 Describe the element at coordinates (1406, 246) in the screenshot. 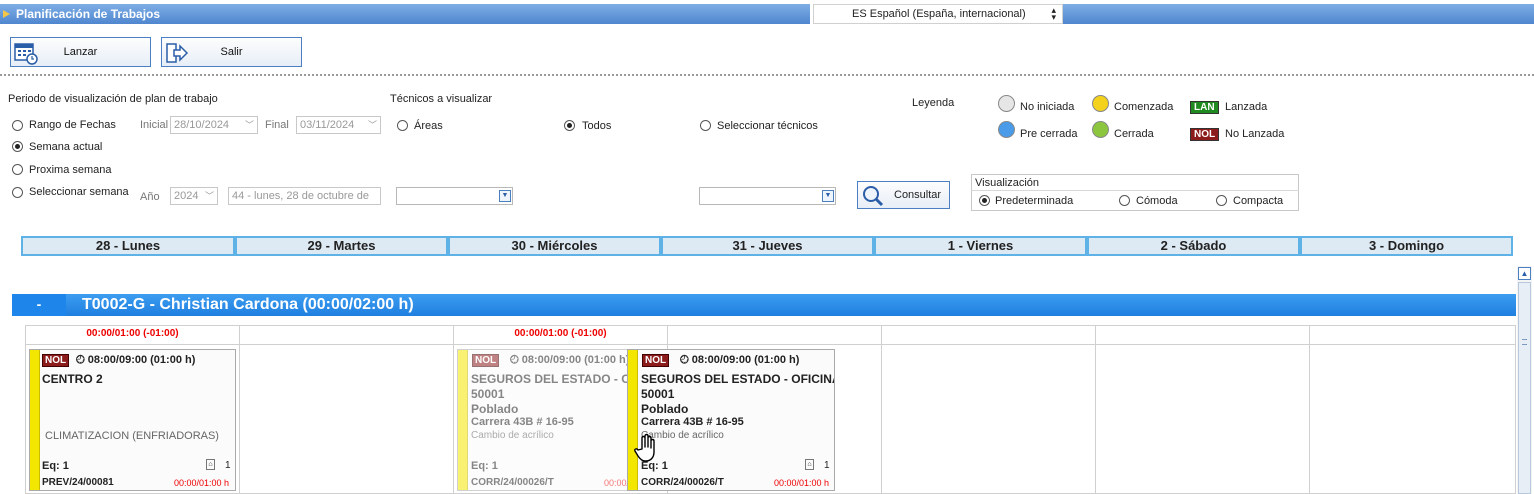

I see `day-header-sunday: 3 - Domingo` at that location.